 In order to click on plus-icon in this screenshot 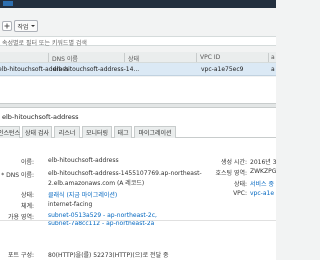, I will do `click(7, 26)`.